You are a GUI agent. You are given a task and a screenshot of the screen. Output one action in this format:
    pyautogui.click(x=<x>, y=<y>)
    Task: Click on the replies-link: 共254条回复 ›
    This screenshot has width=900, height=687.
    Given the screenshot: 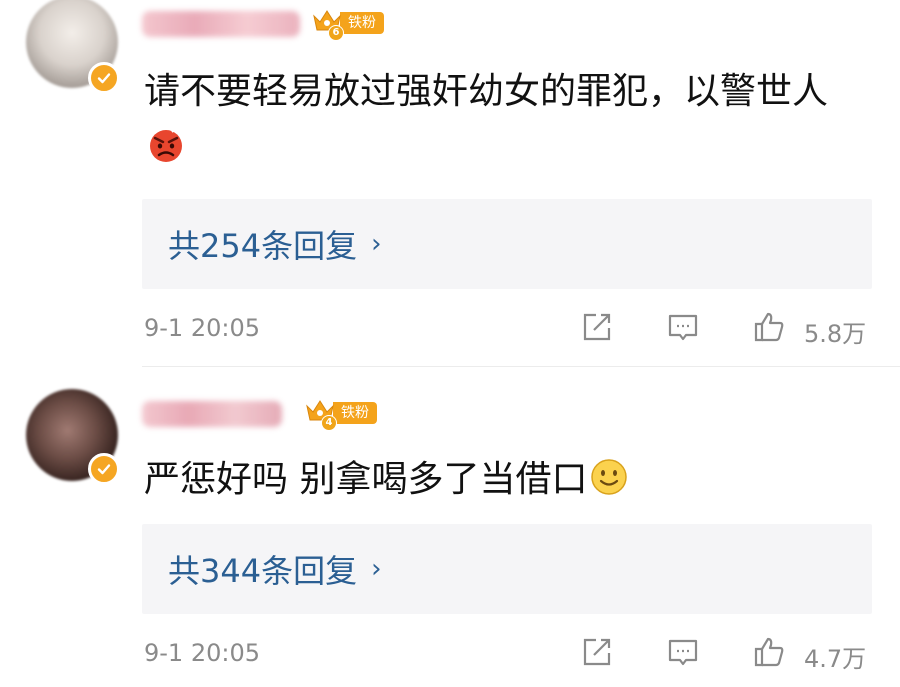 What is the action you would take?
    pyautogui.click(x=507, y=244)
    